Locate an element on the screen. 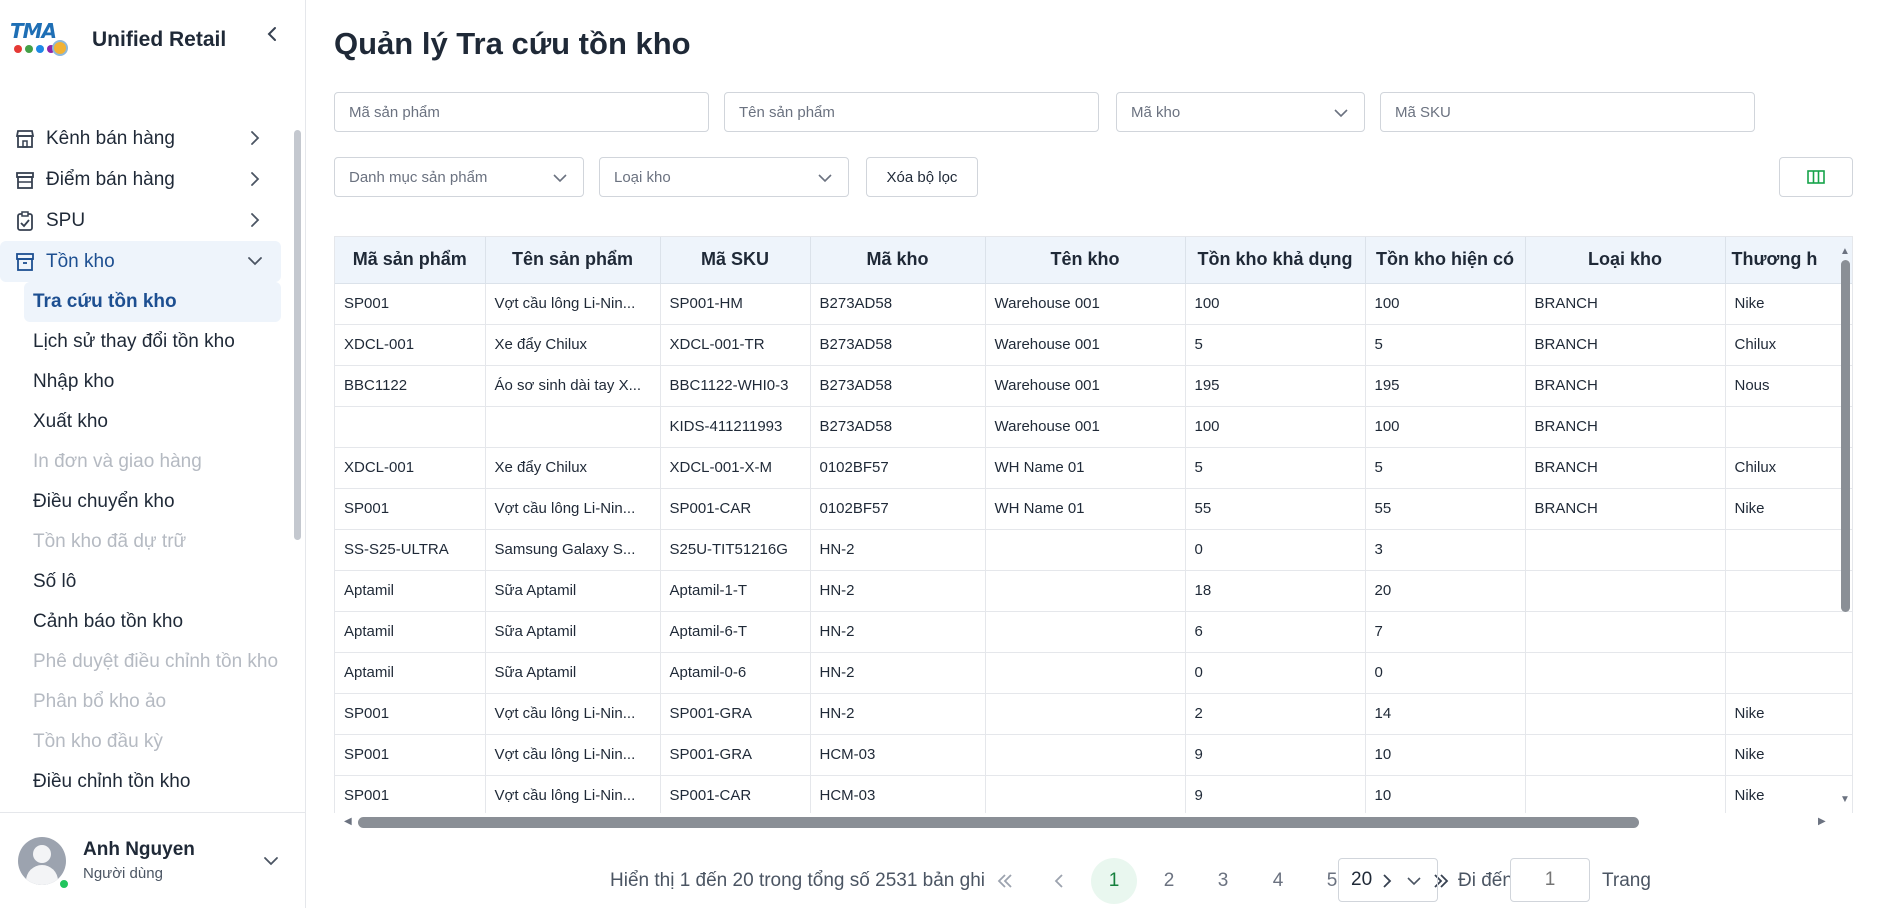 The width and height of the screenshot is (1898, 908). scroll-down-icon: ▼ is located at coordinates (1845, 799).